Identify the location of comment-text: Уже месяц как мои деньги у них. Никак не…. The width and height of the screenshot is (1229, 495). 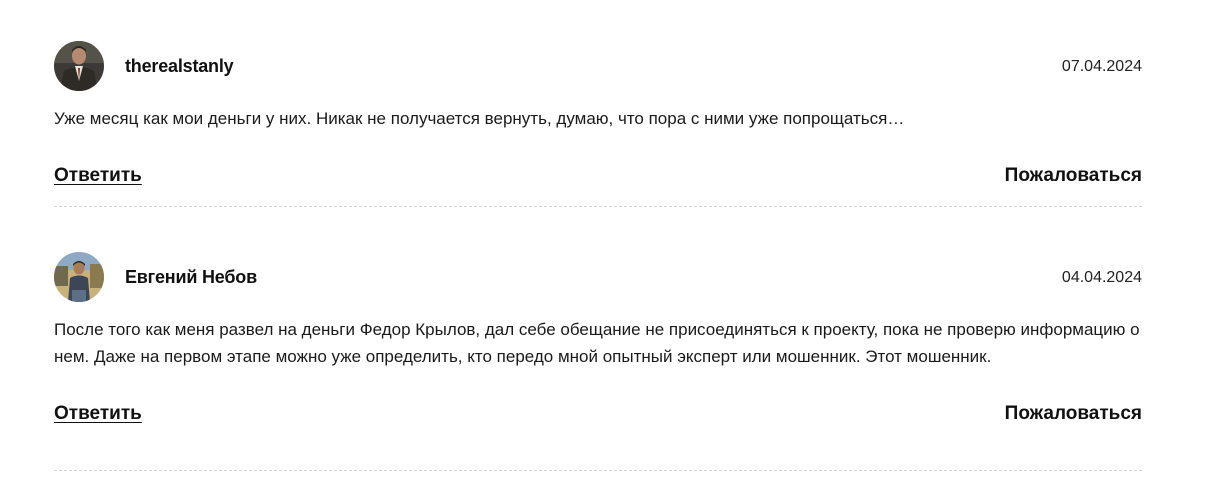
(479, 118).